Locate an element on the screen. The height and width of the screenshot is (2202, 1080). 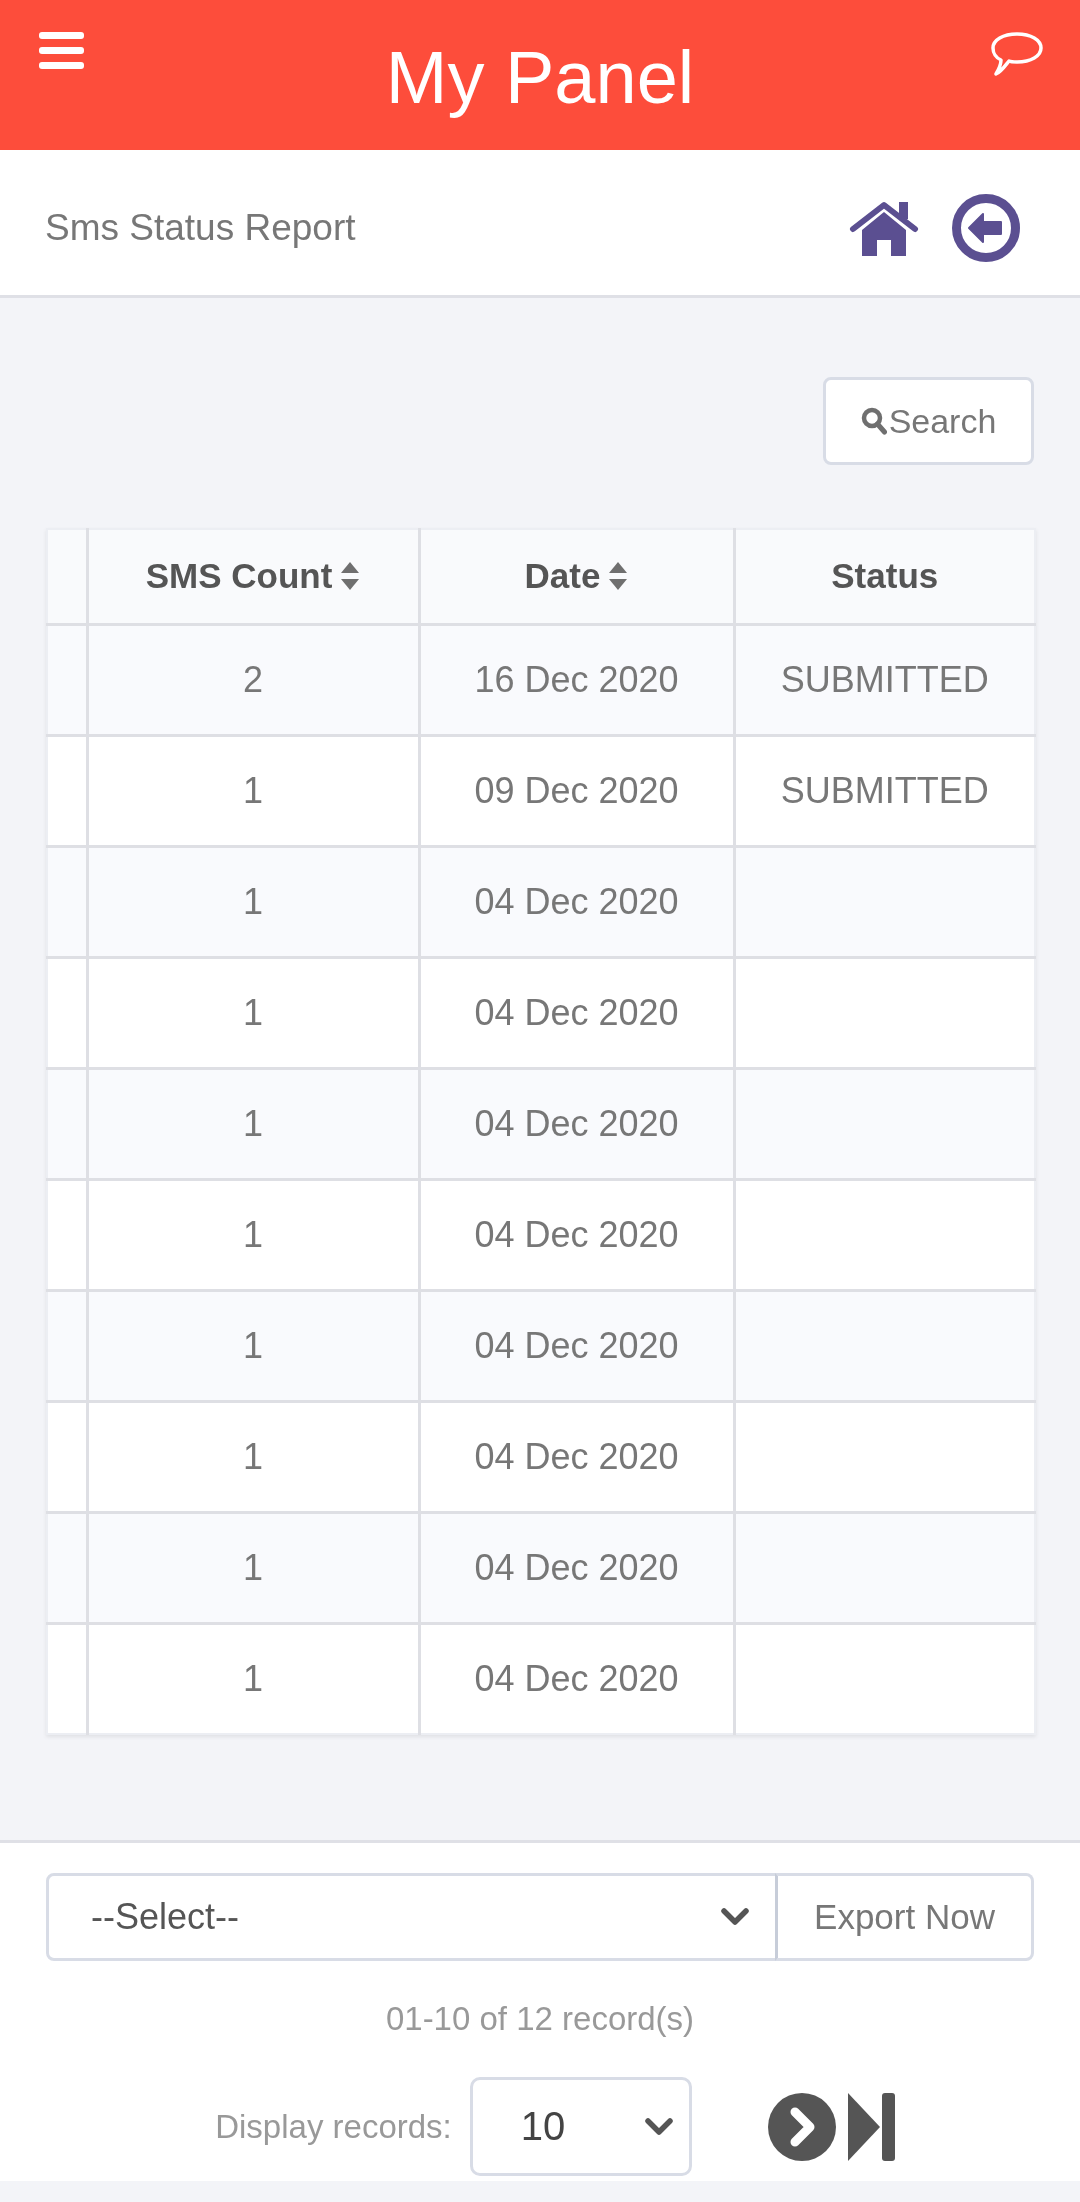
sortable-column-header: SMS Count is located at coordinates (253, 576).